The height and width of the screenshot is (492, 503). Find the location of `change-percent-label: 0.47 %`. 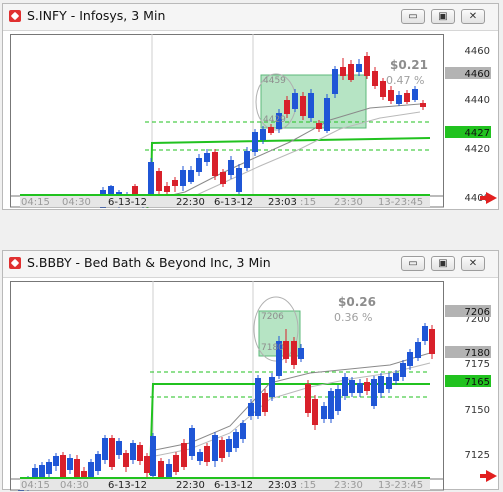

change-percent-label: 0.47 % is located at coordinates (405, 80).